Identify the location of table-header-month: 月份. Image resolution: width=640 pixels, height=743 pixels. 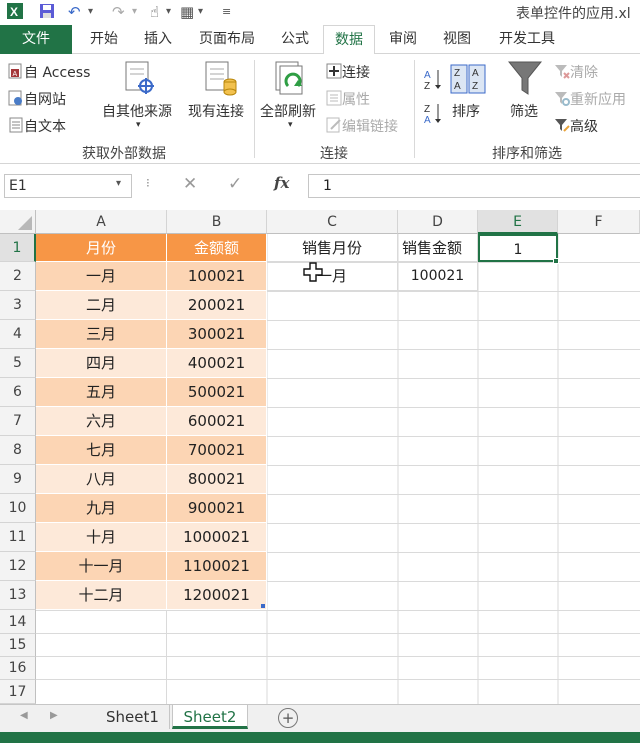
(101, 248).